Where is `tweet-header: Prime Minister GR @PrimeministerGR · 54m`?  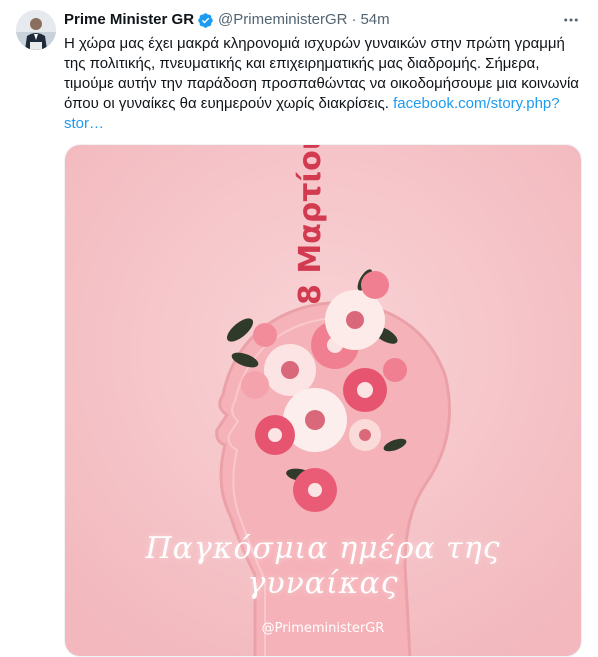
tweet-header: Prime Minister GR @PrimeministerGR · 54m is located at coordinates (323, 20).